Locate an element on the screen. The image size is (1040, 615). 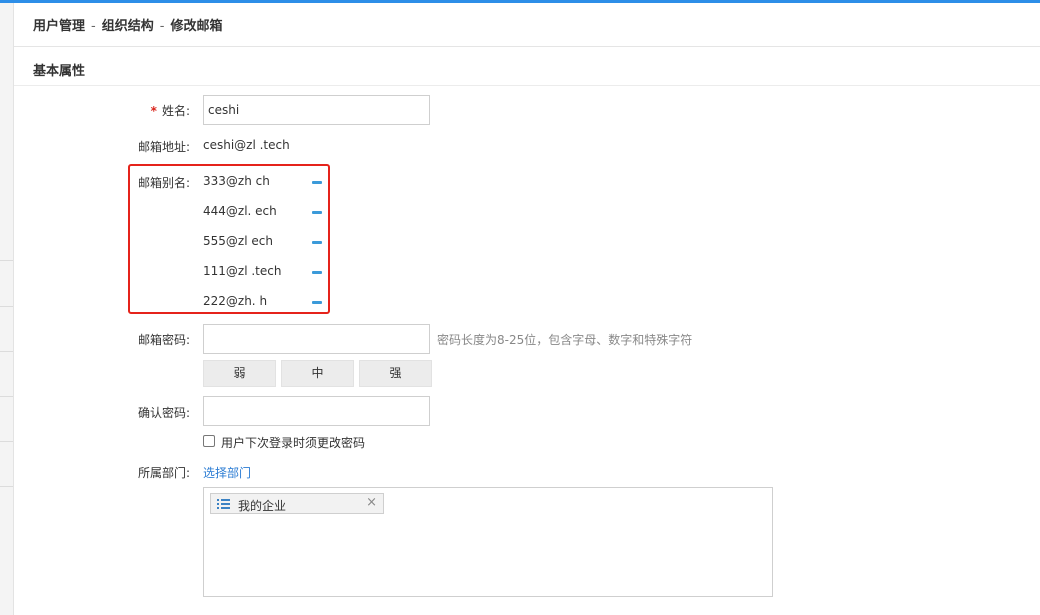
breadcrumb-item-org-structure: 组织结构 is located at coordinates (128, 26).